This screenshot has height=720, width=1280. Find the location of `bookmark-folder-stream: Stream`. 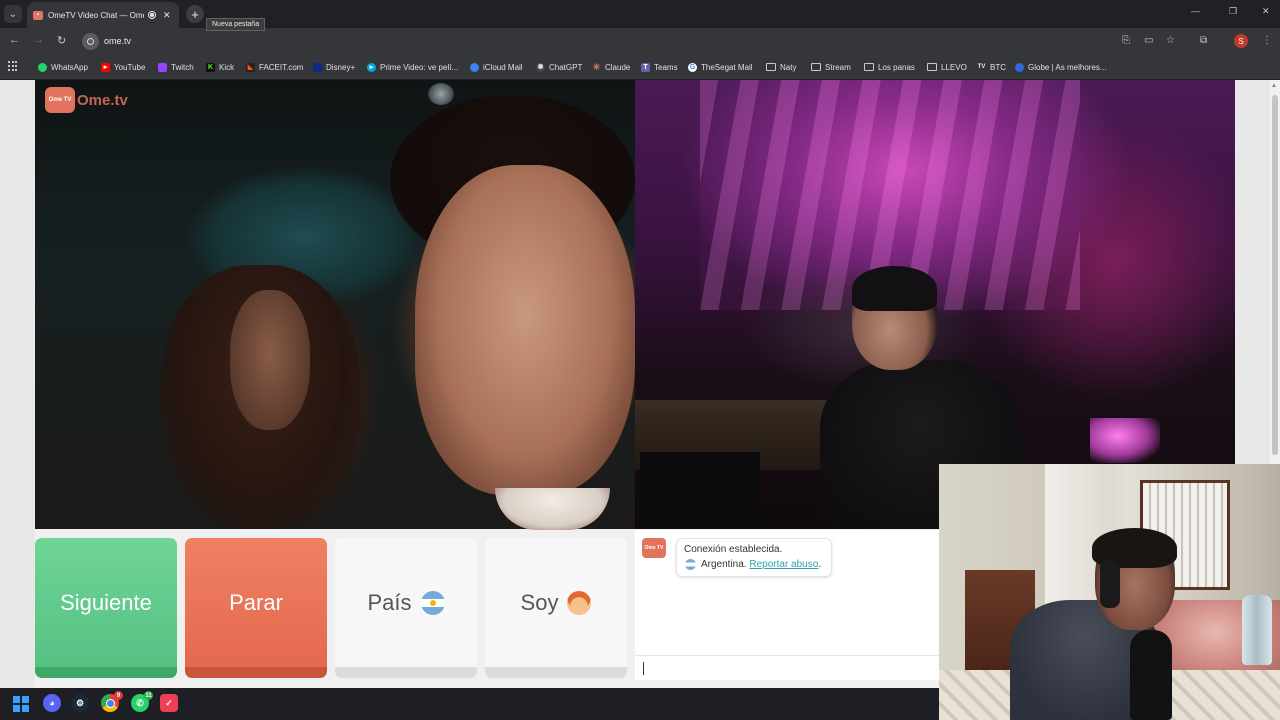

bookmark-folder-stream: Stream is located at coordinates (831, 67).